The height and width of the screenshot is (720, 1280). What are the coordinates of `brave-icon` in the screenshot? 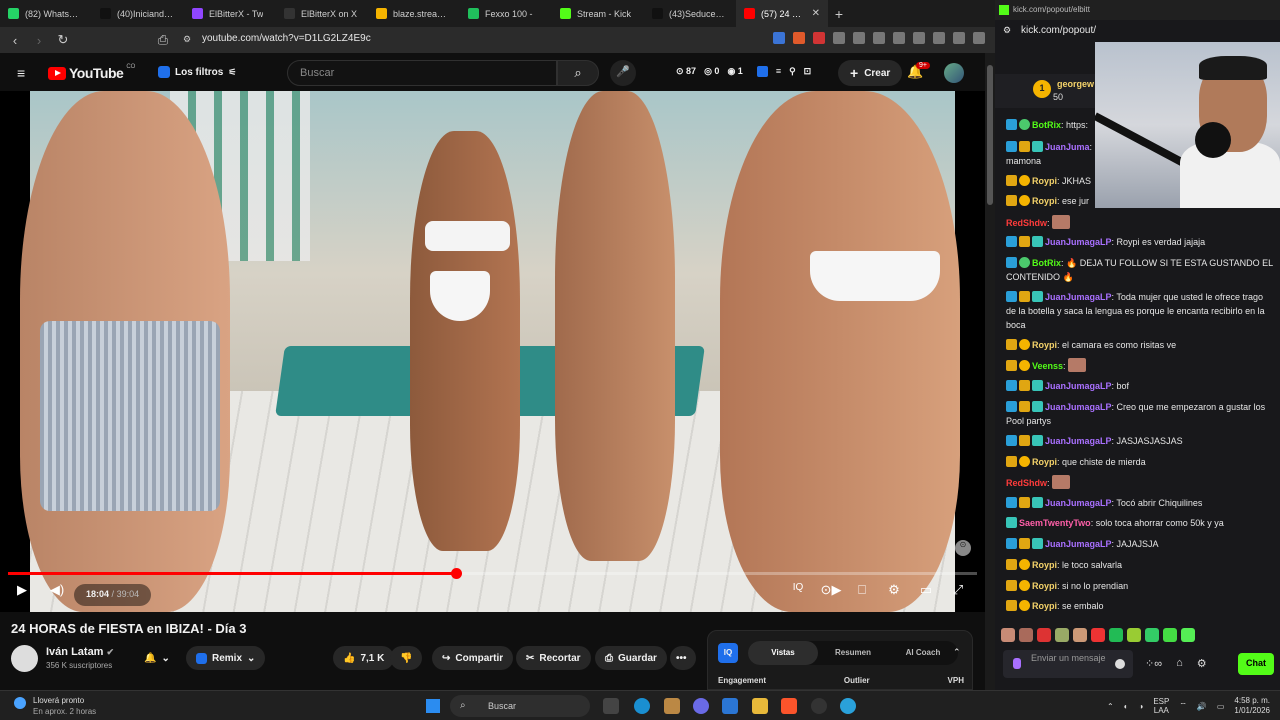 It's located at (789, 706).